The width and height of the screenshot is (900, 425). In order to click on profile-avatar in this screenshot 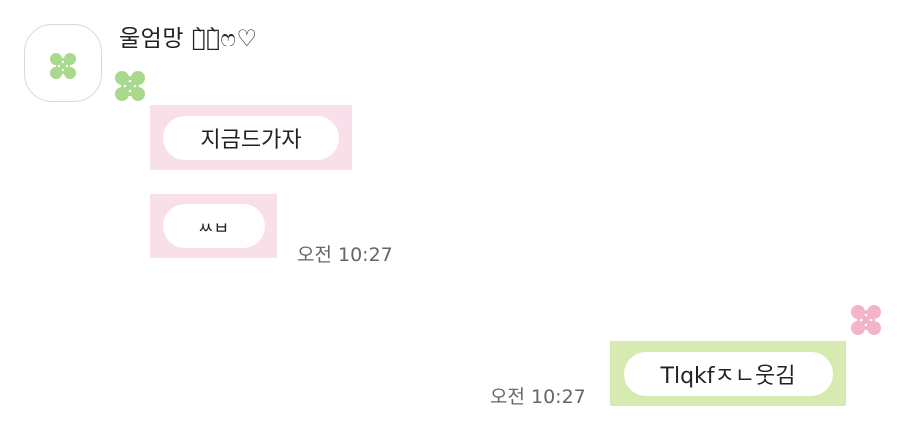, I will do `click(63, 63)`.